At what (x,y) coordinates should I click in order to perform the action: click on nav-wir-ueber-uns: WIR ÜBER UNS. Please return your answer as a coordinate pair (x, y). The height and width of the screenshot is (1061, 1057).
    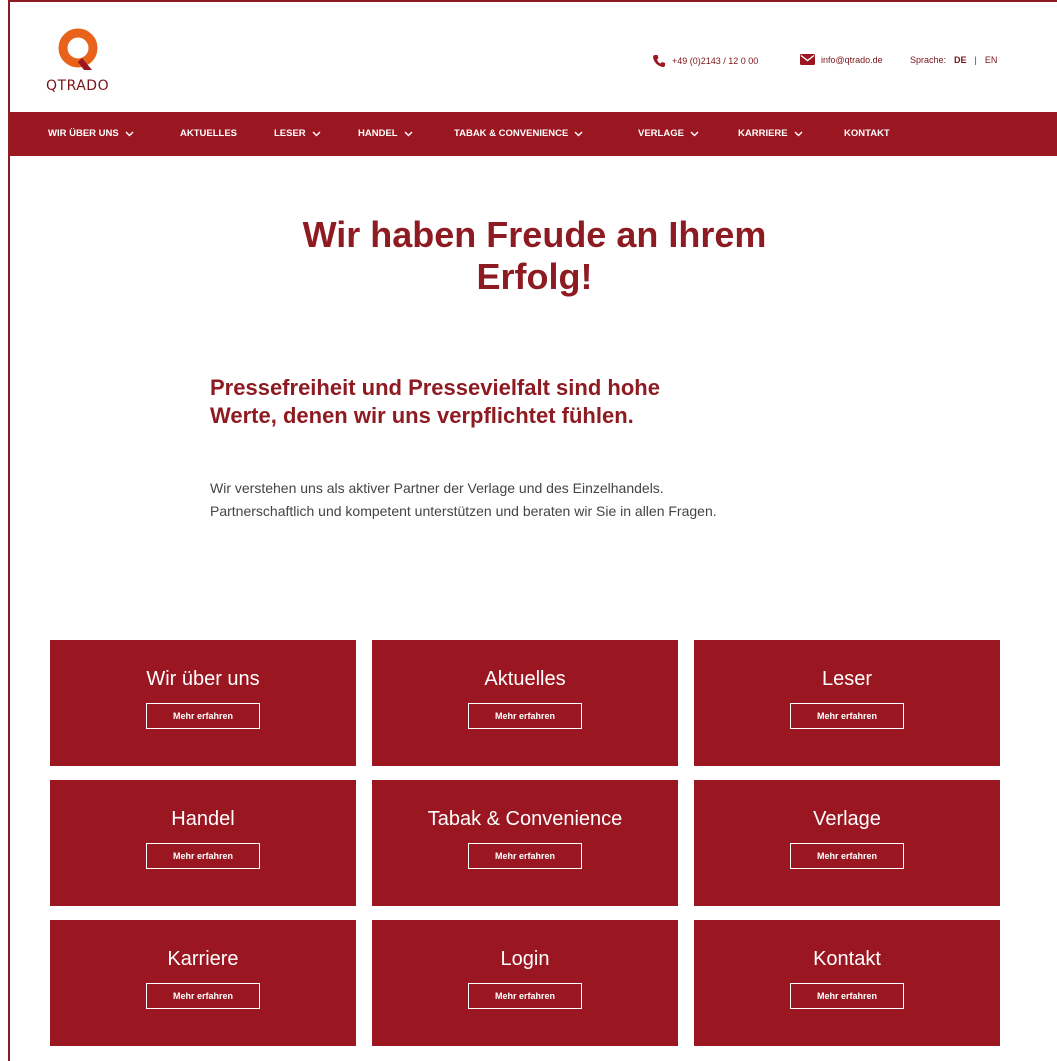
    Looking at the image, I should click on (91, 133).